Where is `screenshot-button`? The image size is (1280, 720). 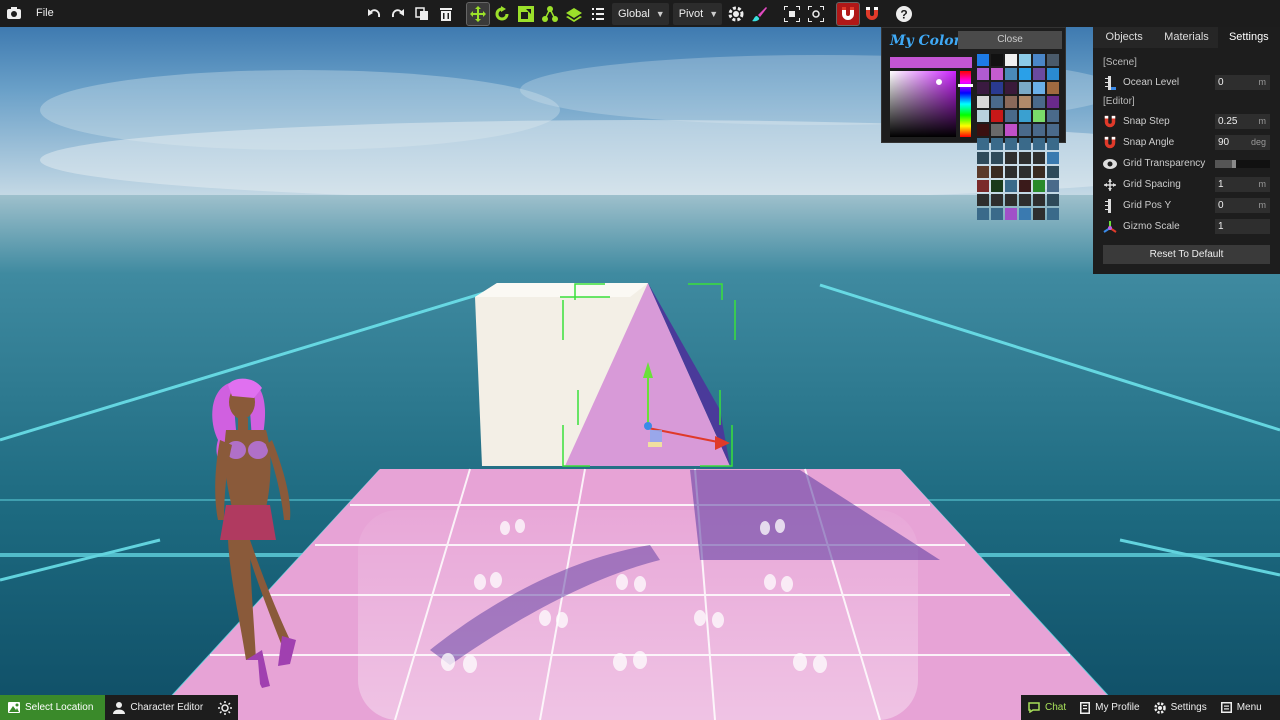
screenshot-button is located at coordinates (14, 13).